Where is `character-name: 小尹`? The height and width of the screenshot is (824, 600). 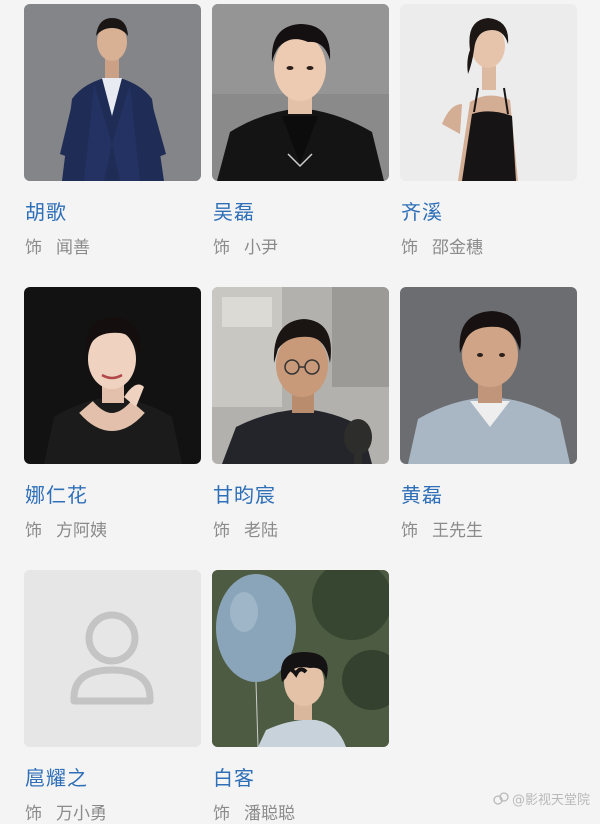
character-name: 小尹 is located at coordinates (261, 248).